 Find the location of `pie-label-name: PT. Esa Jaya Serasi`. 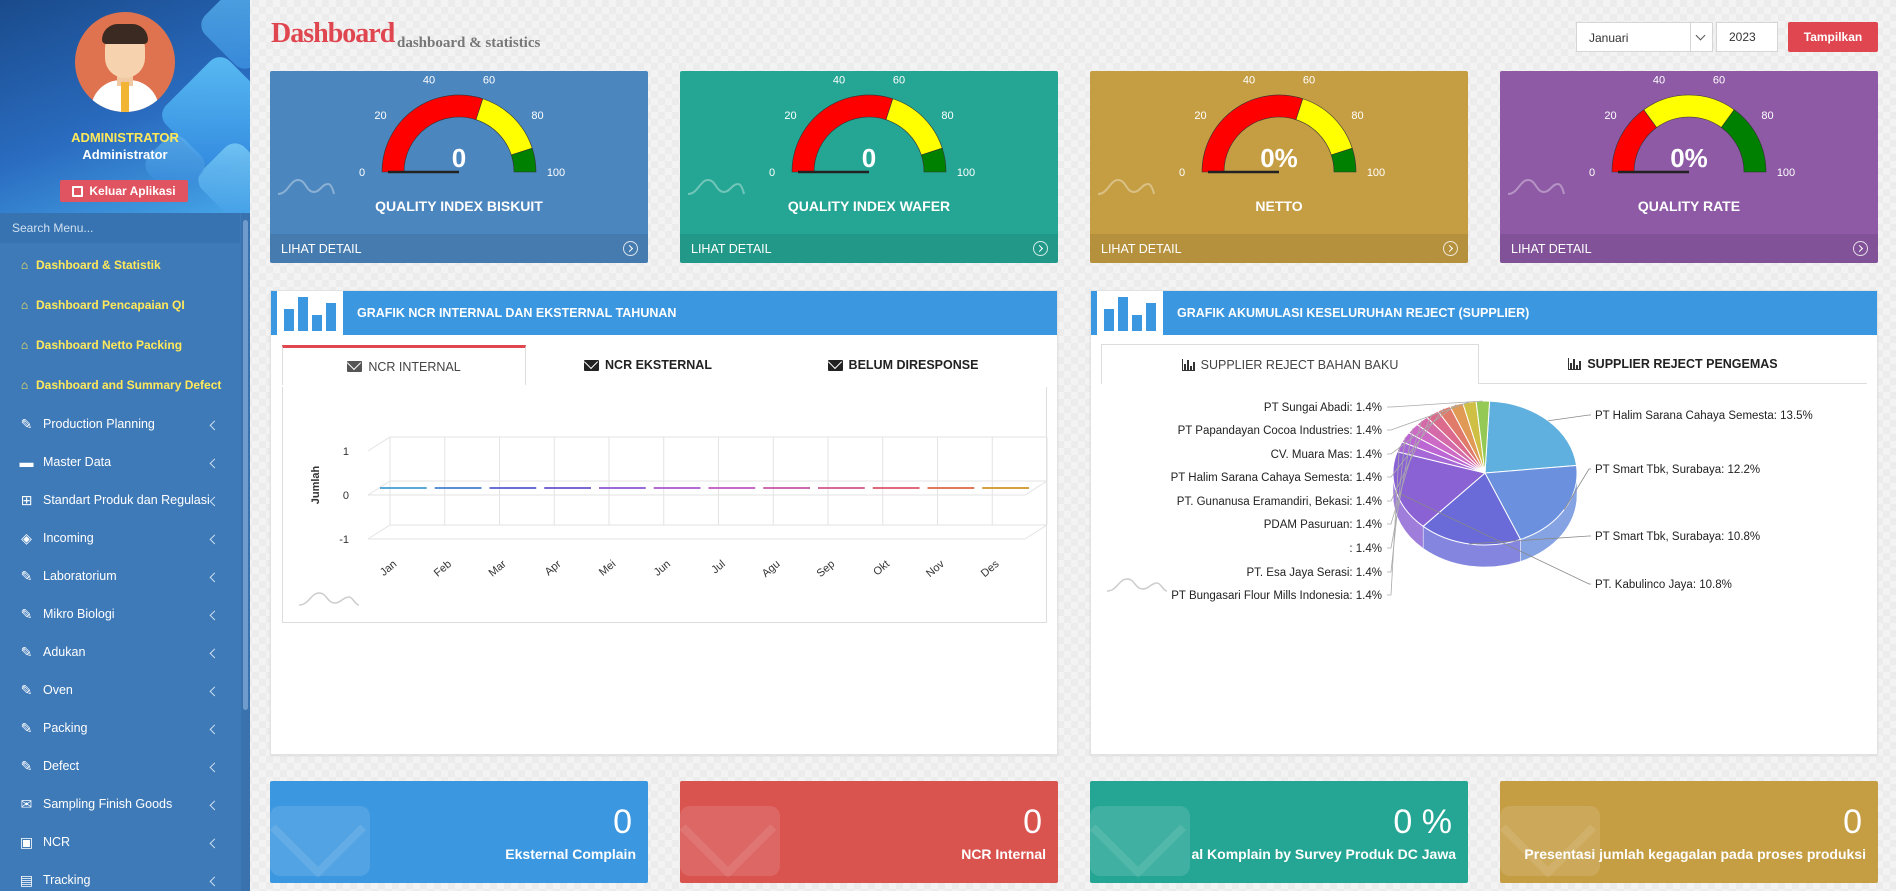

pie-label-name: PT. Esa Jaya Serasi is located at coordinates (1297, 573).